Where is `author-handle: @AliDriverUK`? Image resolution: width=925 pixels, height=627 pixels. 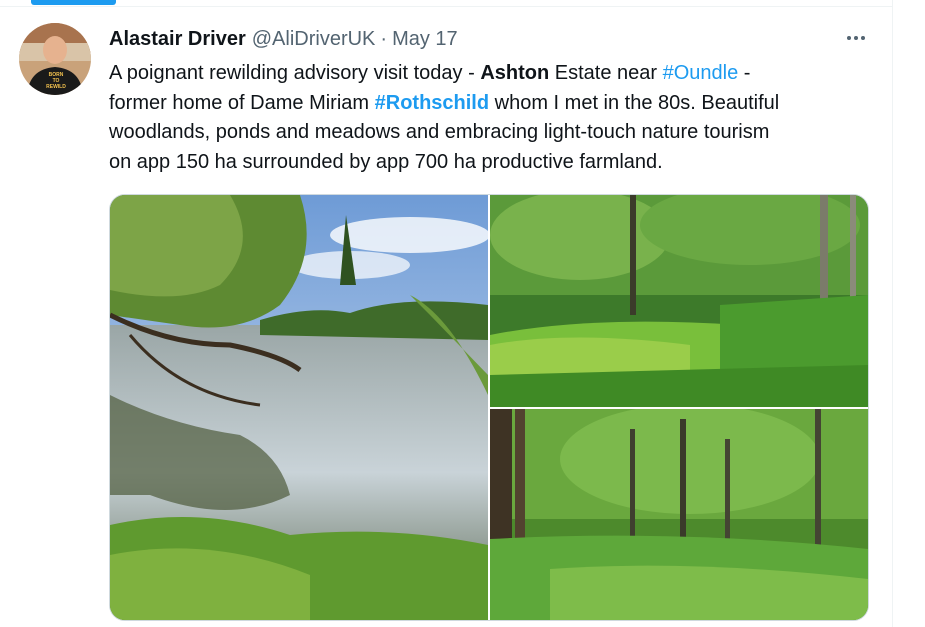 author-handle: @AliDriverUK is located at coordinates (314, 39).